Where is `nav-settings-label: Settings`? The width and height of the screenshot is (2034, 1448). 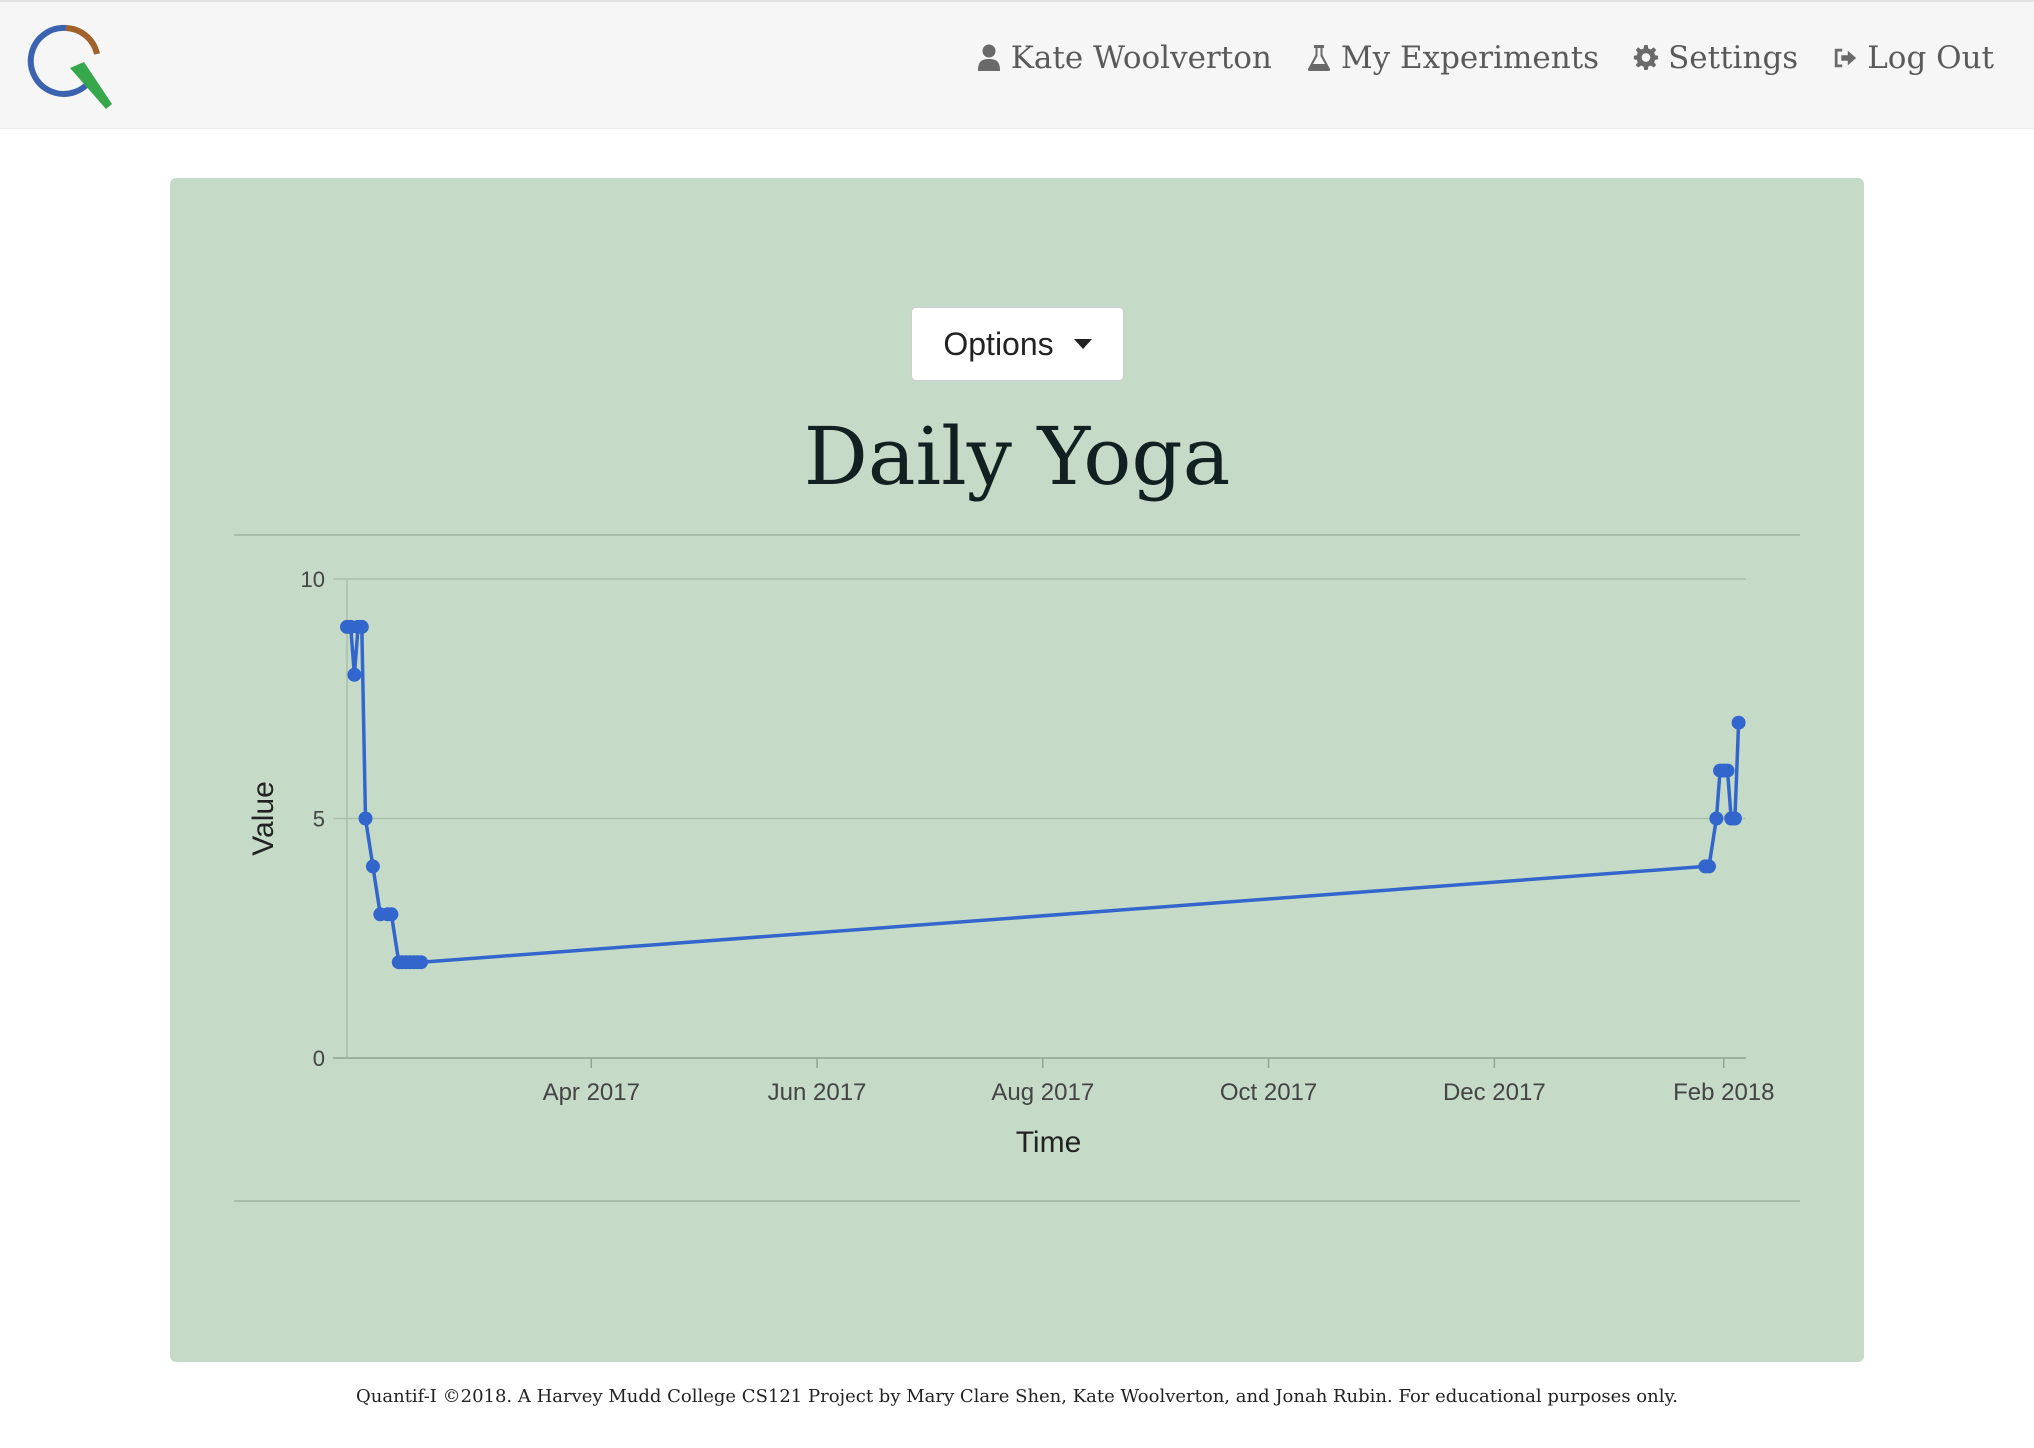
nav-settings-label: Settings is located at coordinates (1733, 58).